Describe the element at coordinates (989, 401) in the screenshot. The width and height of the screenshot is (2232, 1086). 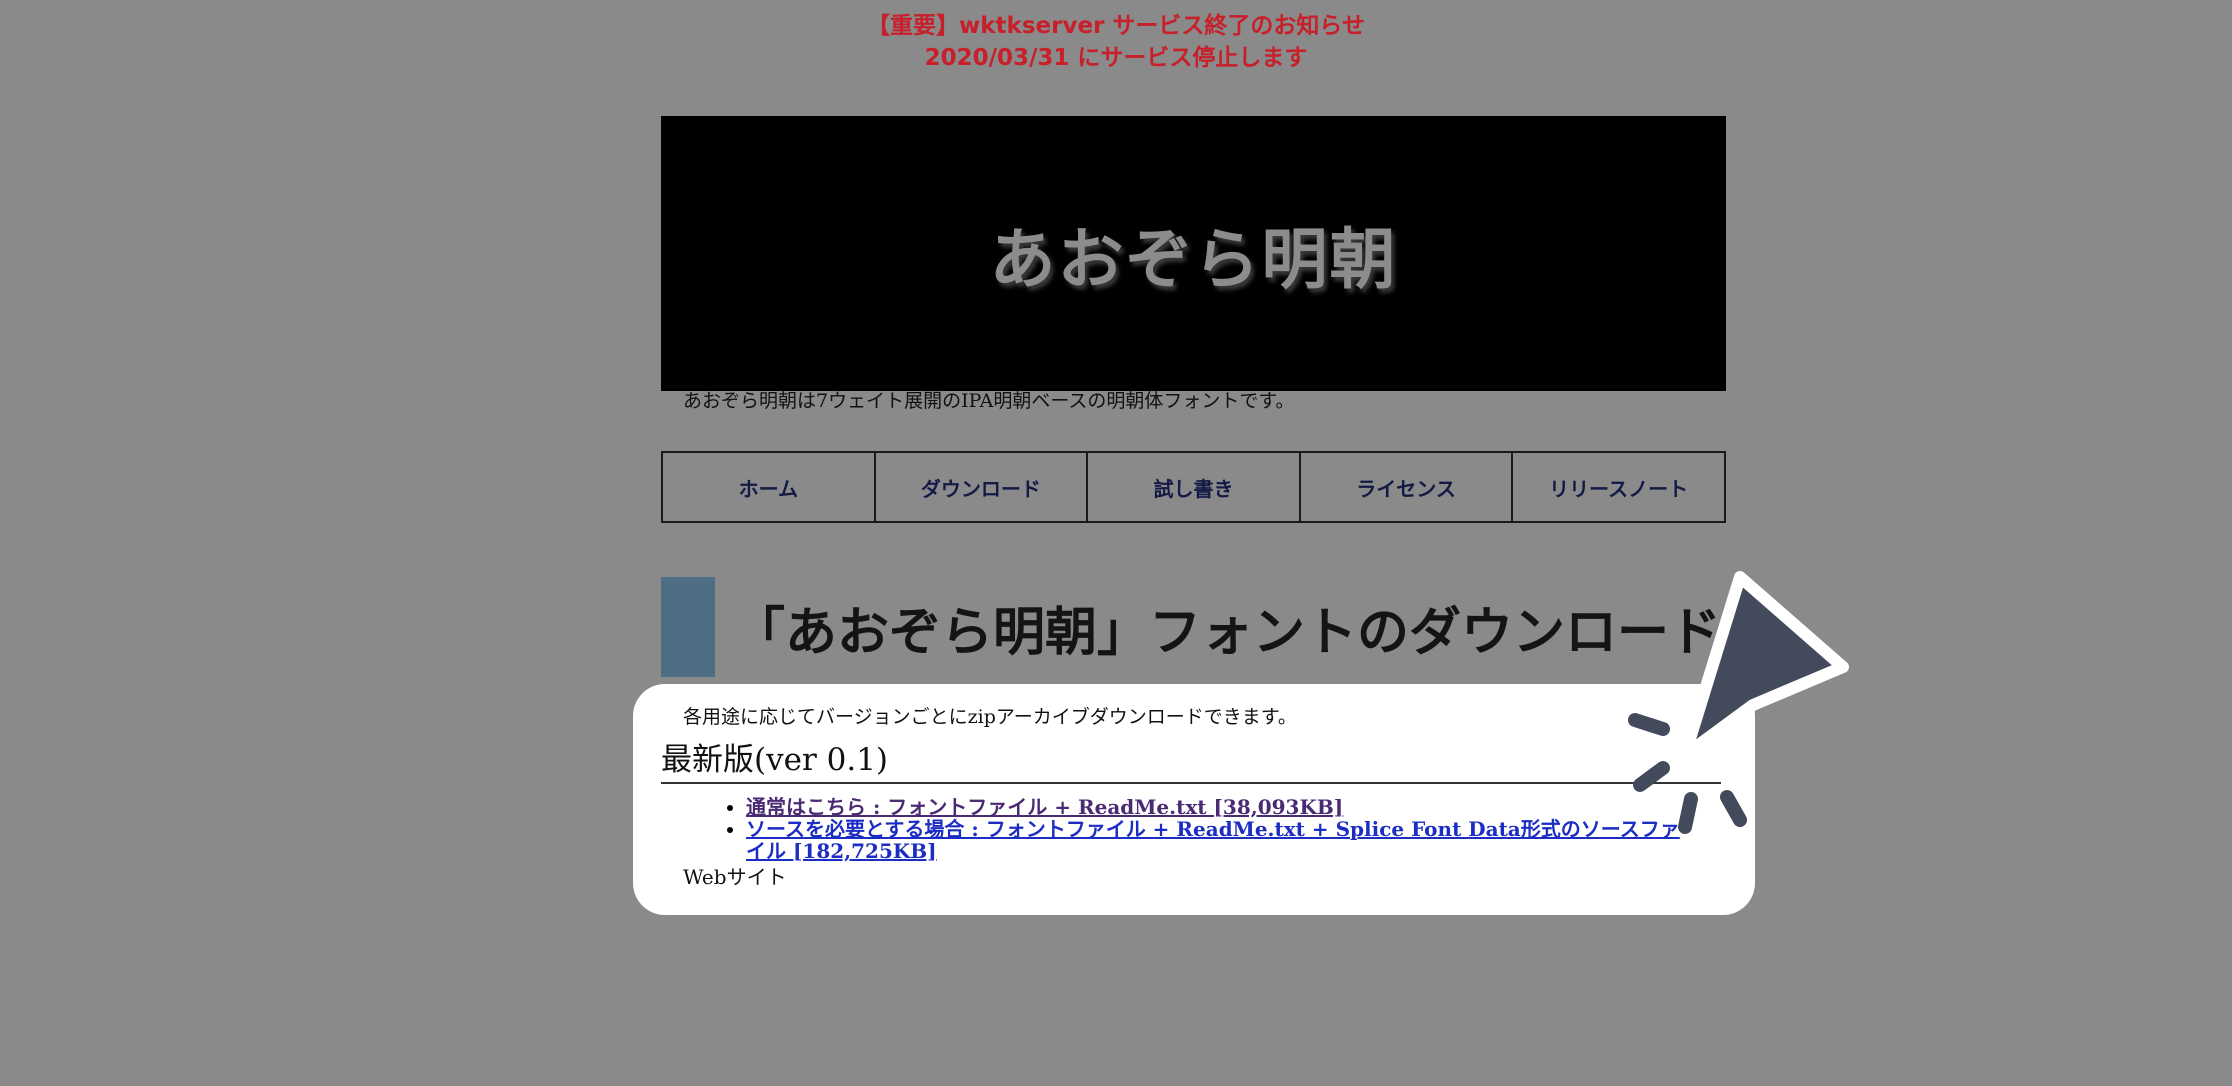
I see `site-tagline: あおぞら明朝は7ウェイト展開のIPA明朝ベースの明朝体フォントです。` at that location.